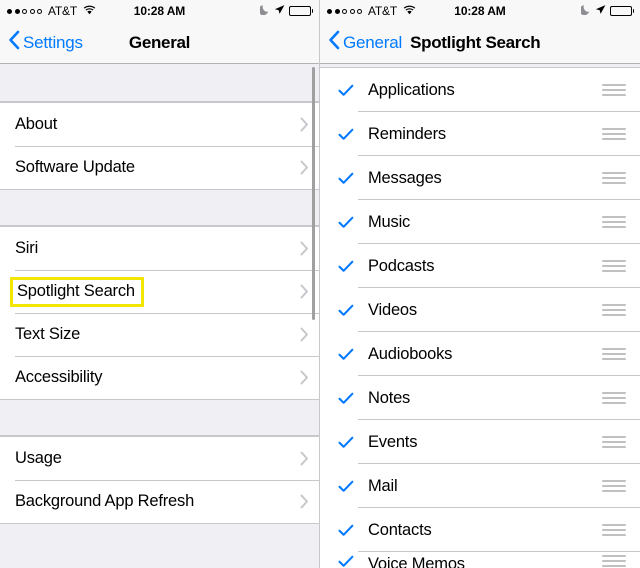 This screenshot has height=568, width=640. Describe the element at coordinates (48, 334) in the screenshot. I see `row-label: Text Size` at that location.